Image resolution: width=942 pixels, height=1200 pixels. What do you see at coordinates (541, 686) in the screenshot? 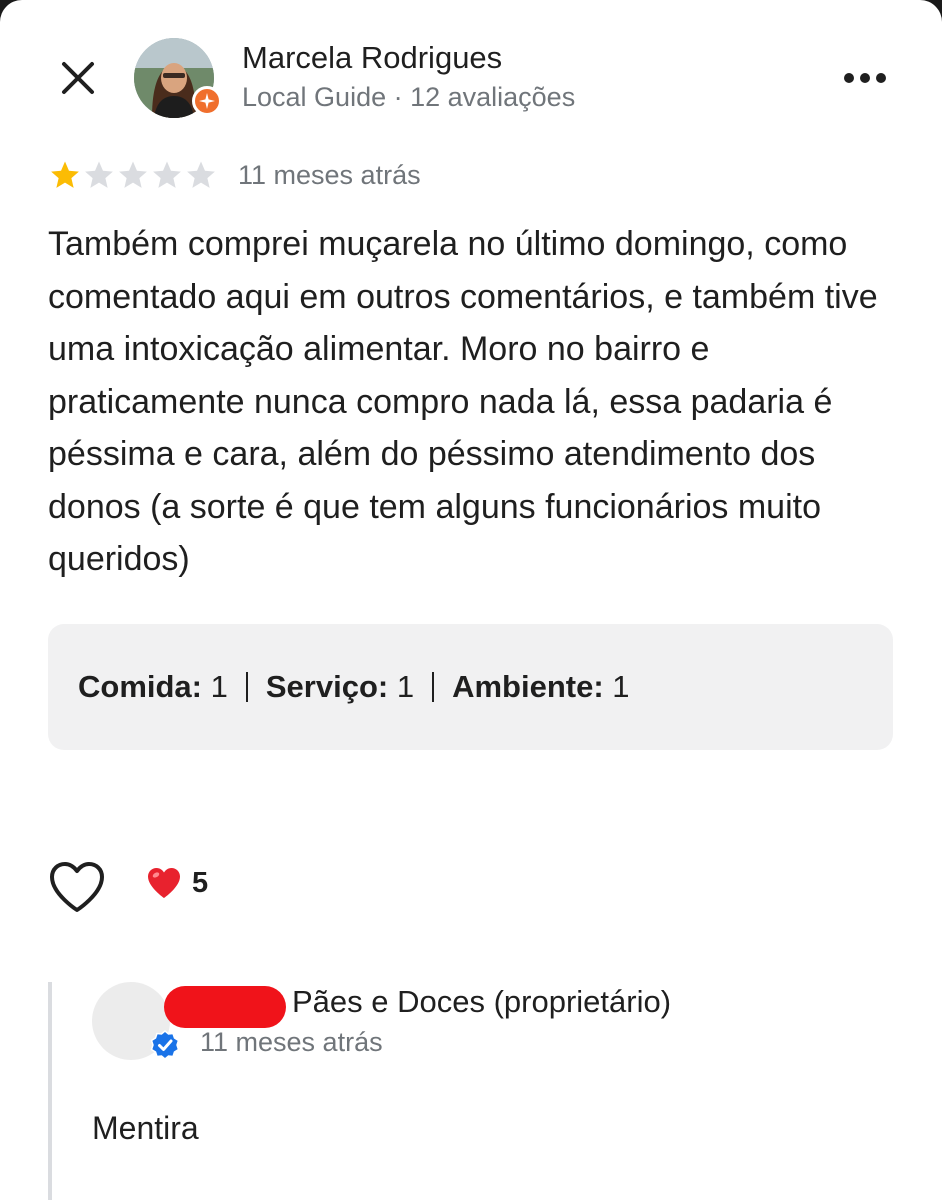
I see `sub-rating-atmosphere: Ambiente: 1` at bounding box center [541, 686].